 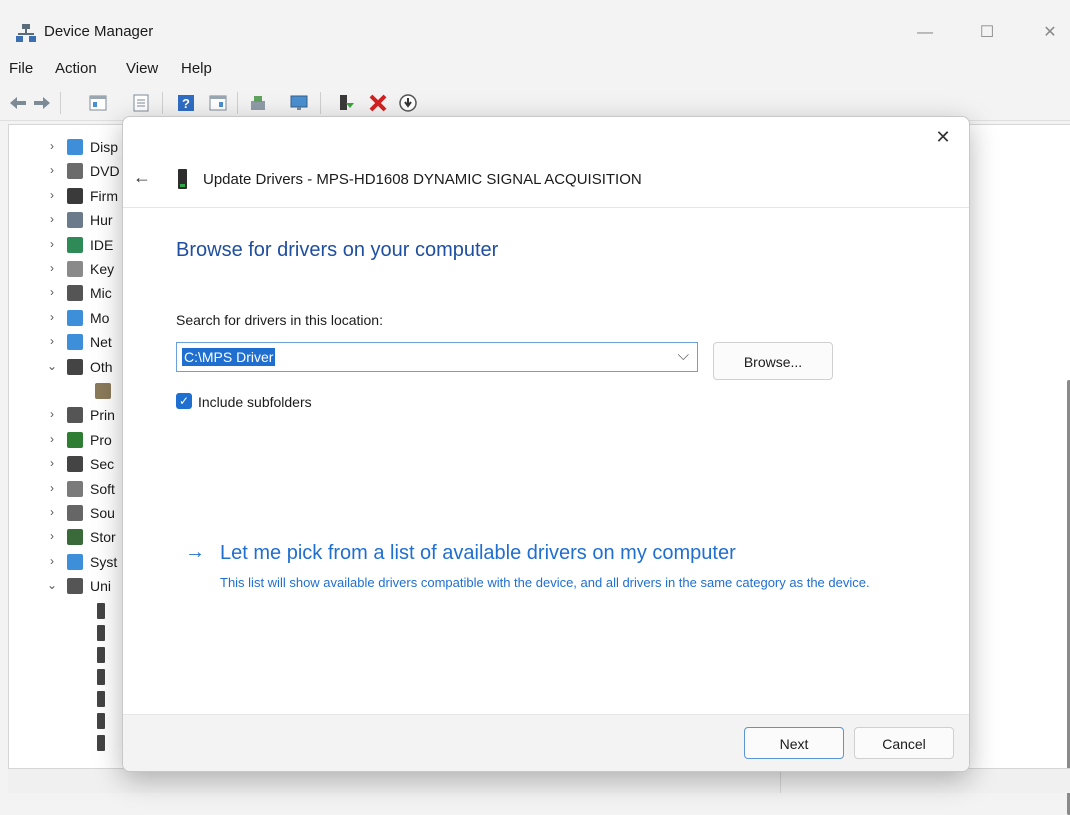 What do you see at coordinates (21, 68) in the screenshot?
I see `menu-file: File` at bounding box center [21, 68].